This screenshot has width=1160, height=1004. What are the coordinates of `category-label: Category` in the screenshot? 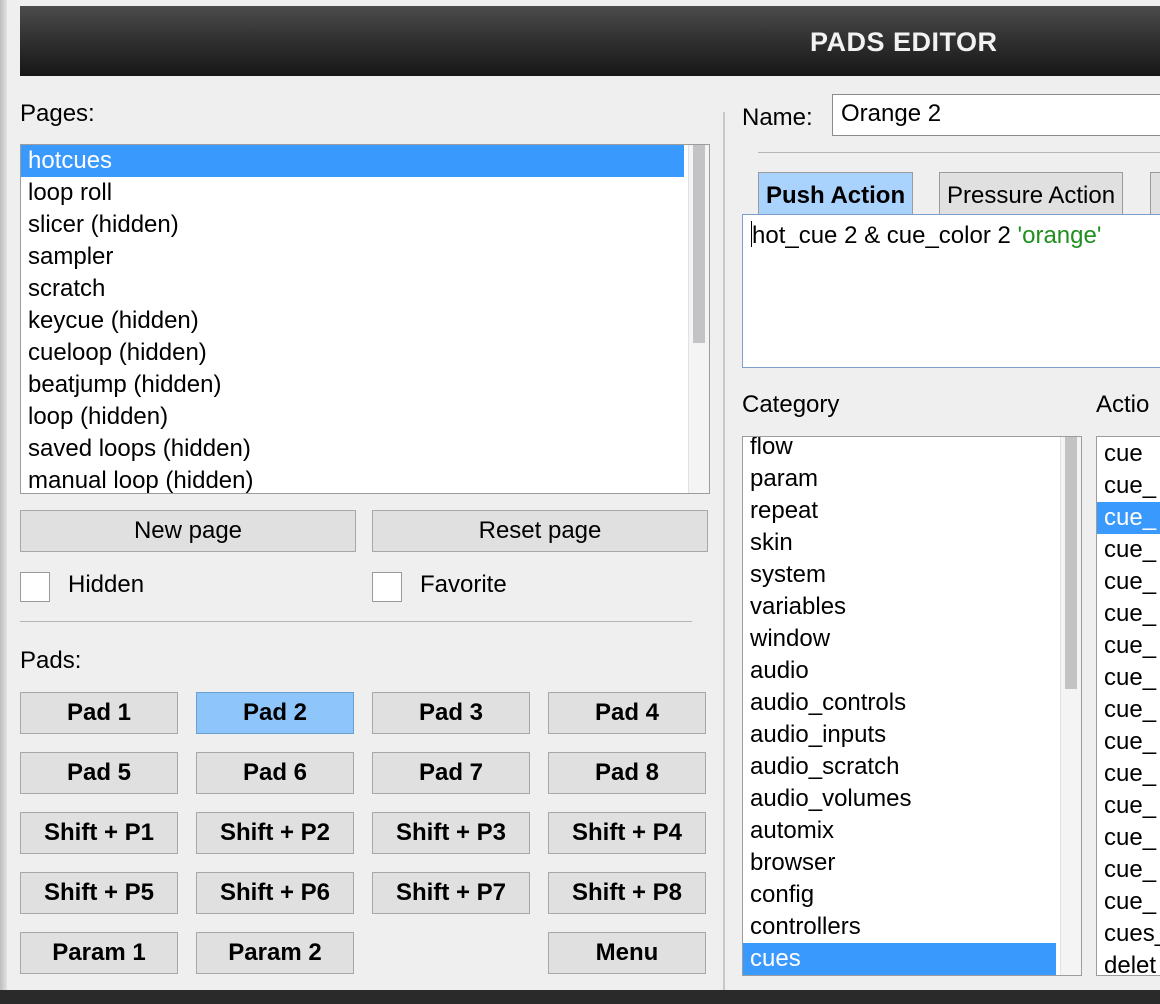 It's located at (791, 404).